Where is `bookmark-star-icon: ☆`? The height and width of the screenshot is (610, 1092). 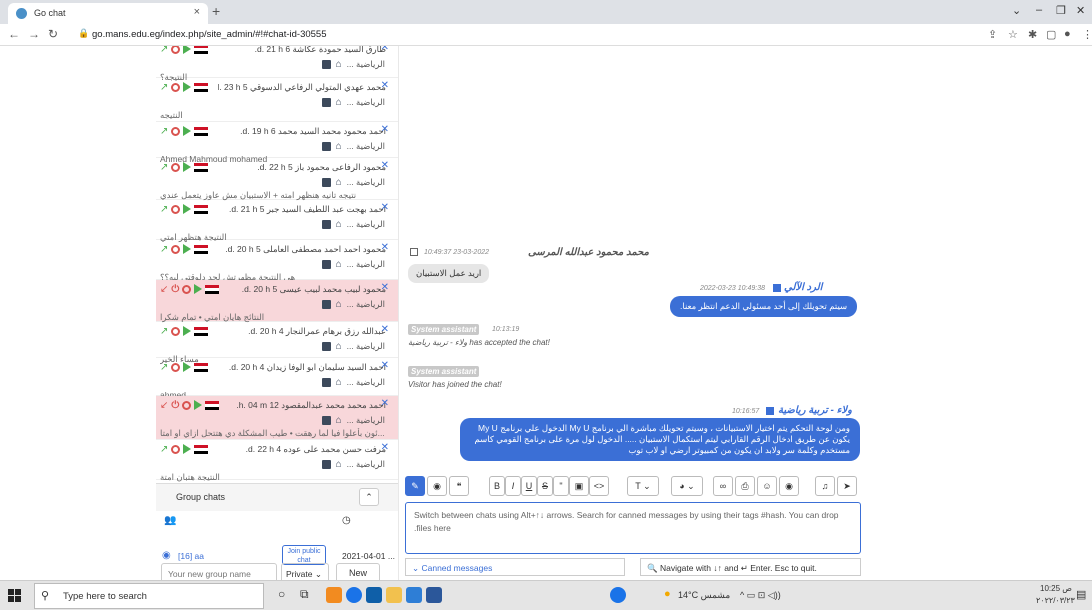 bookmark-star-icon: ☆ is located at coordinates (1013, 34).